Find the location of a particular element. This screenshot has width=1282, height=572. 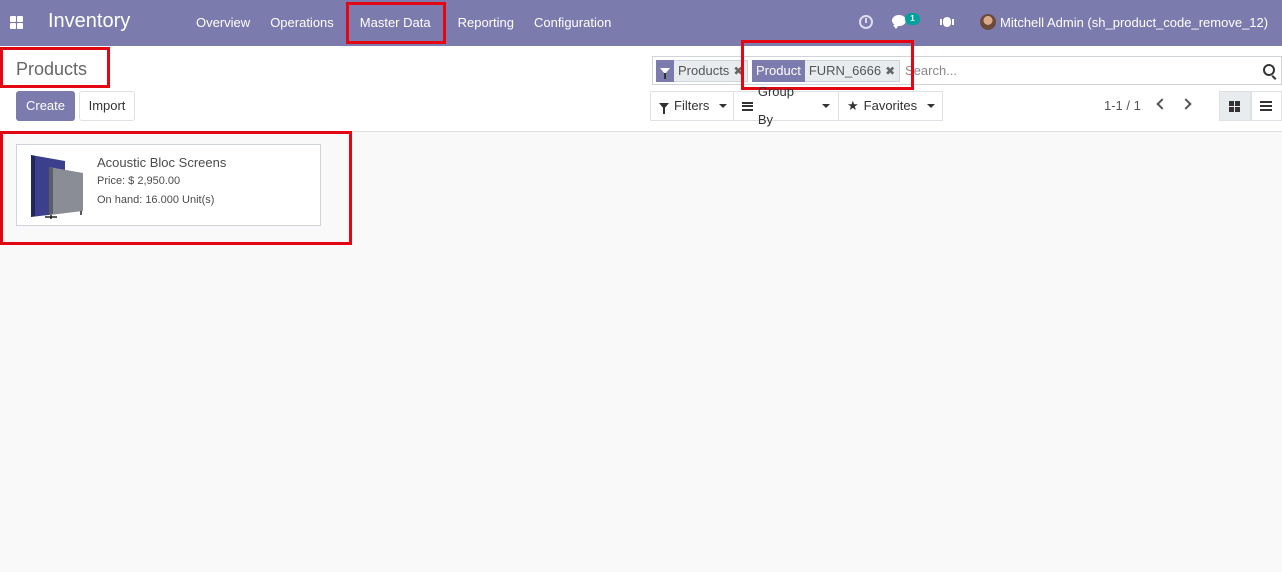

activity-clock-icon is located at coordinates (866, 22).